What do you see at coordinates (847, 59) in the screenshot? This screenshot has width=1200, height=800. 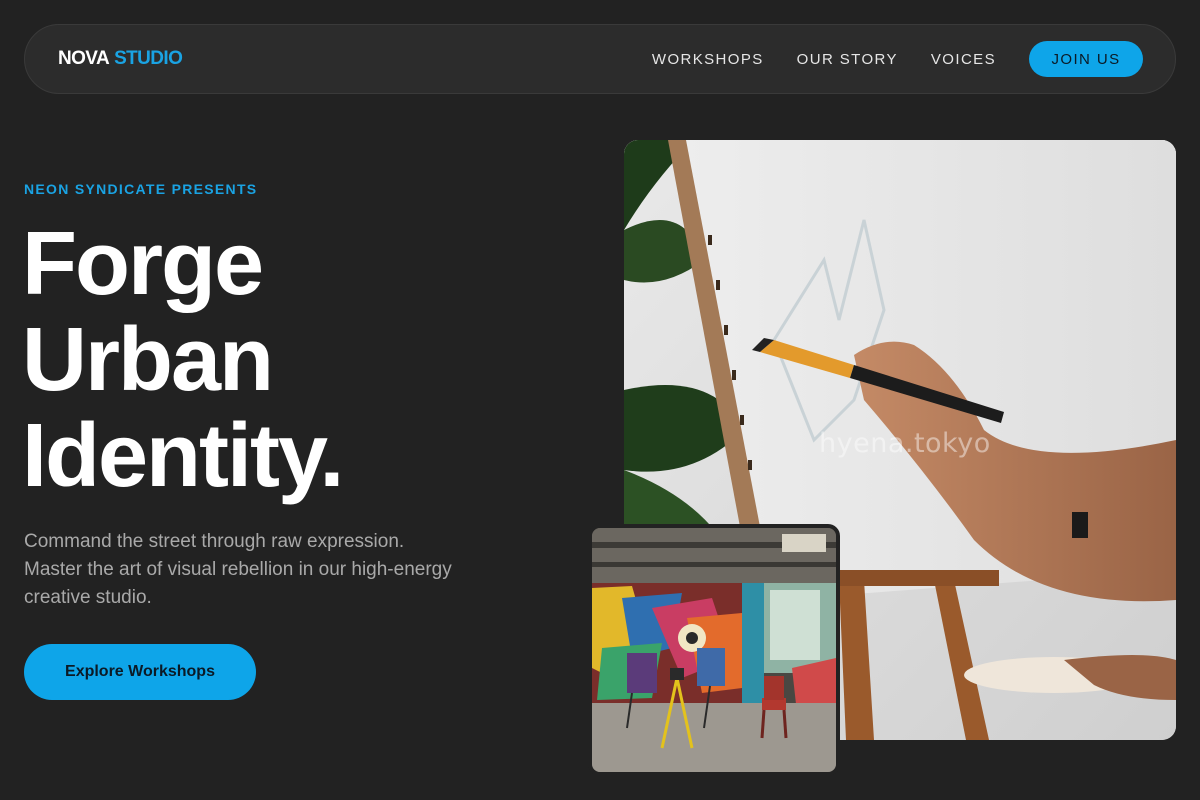 I see `nav-link-our-story: OUR STORY` at bounding box center [847, 59].